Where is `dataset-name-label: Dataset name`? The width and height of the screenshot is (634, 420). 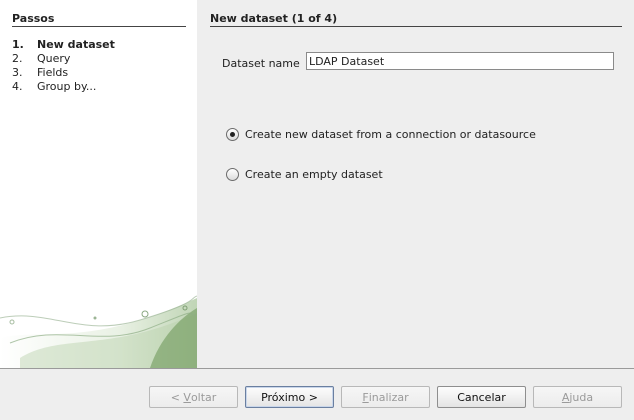
dataset-name-label: Dataset name is located at coordinates (261, 63).